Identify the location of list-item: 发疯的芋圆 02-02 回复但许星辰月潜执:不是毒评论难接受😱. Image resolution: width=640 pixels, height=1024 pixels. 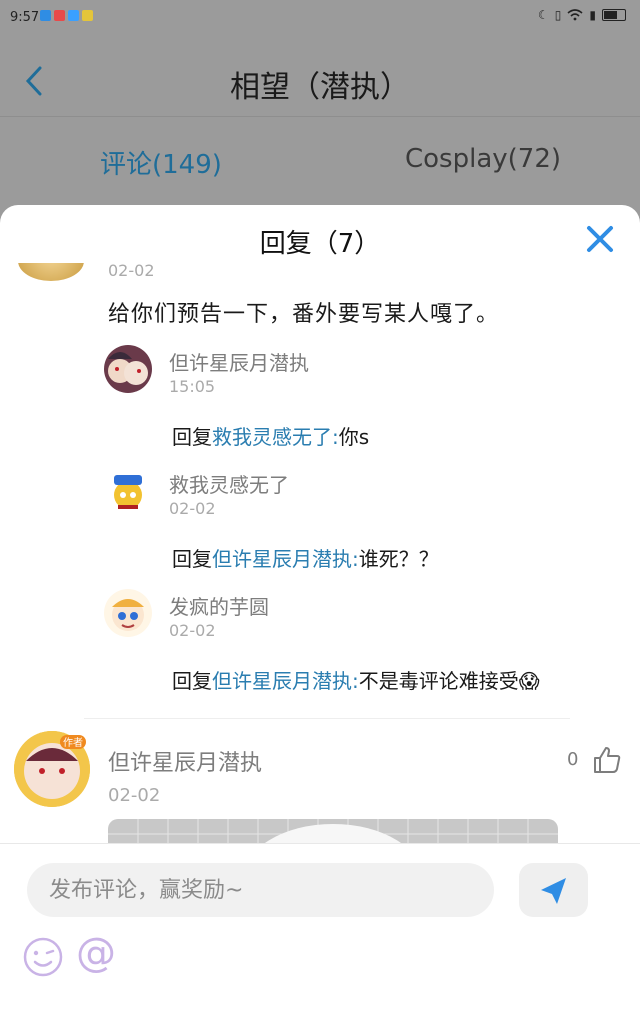
(364, 644).